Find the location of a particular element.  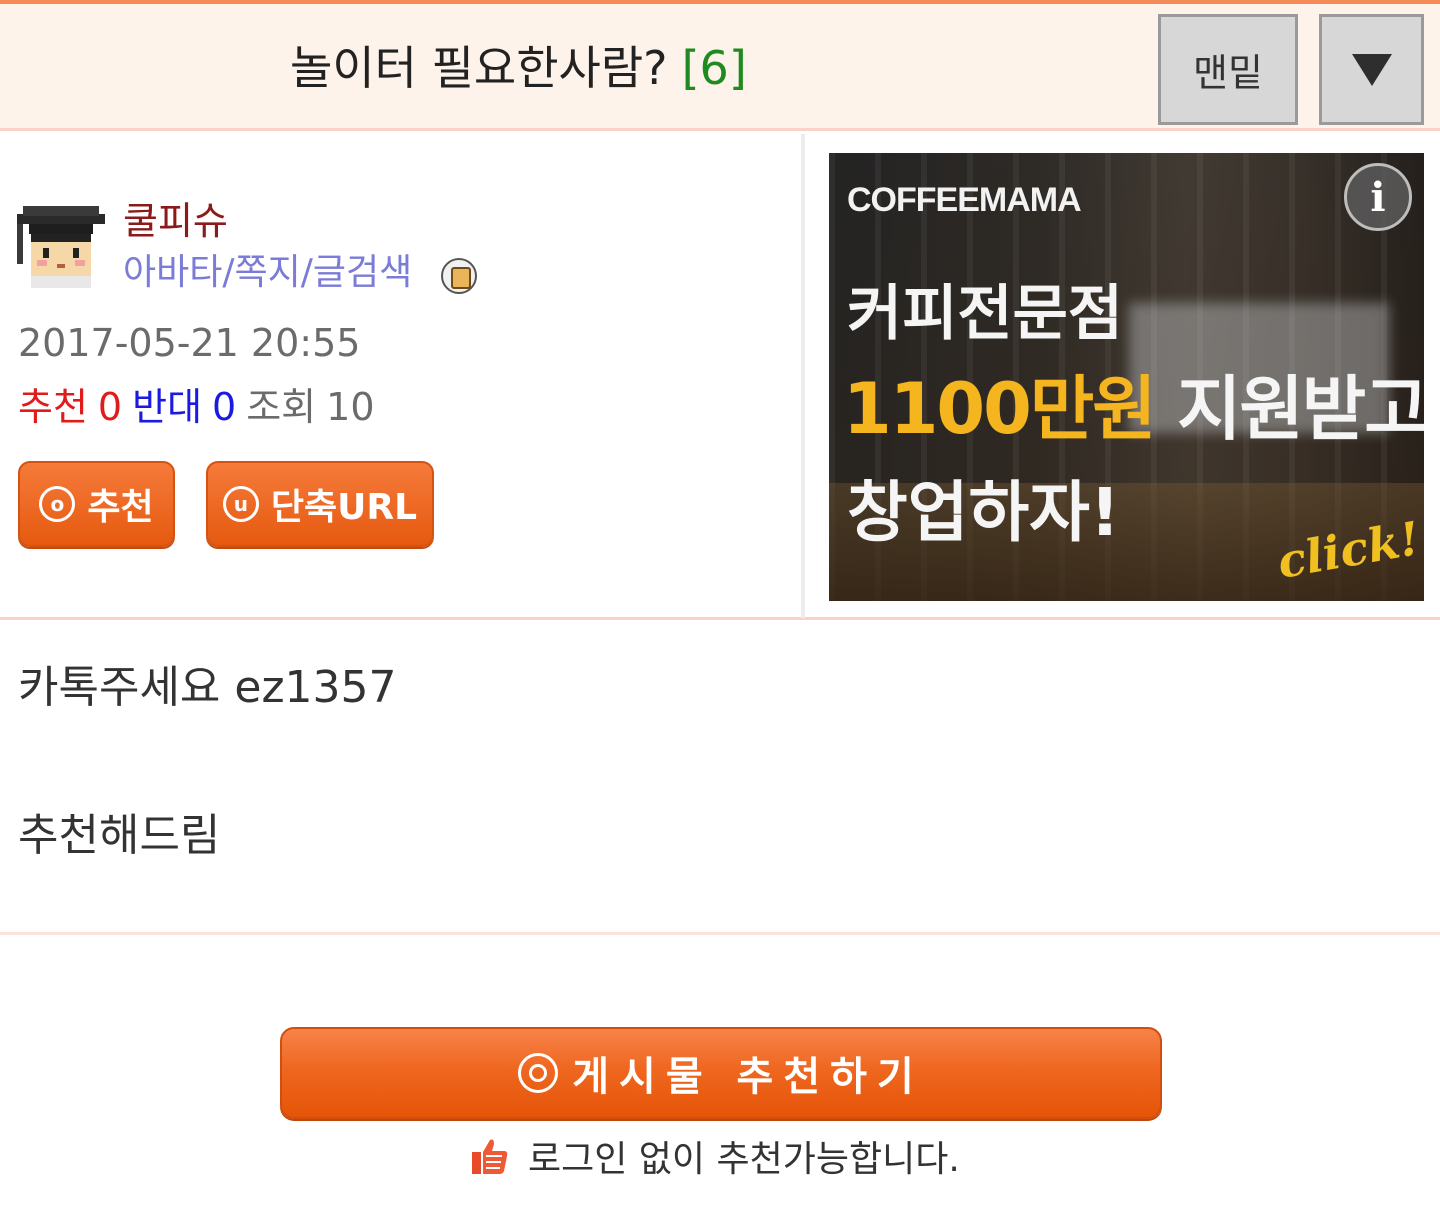

post-body-line-1: 카톡주세요 ez1357 is located at coordinates (207, 687).